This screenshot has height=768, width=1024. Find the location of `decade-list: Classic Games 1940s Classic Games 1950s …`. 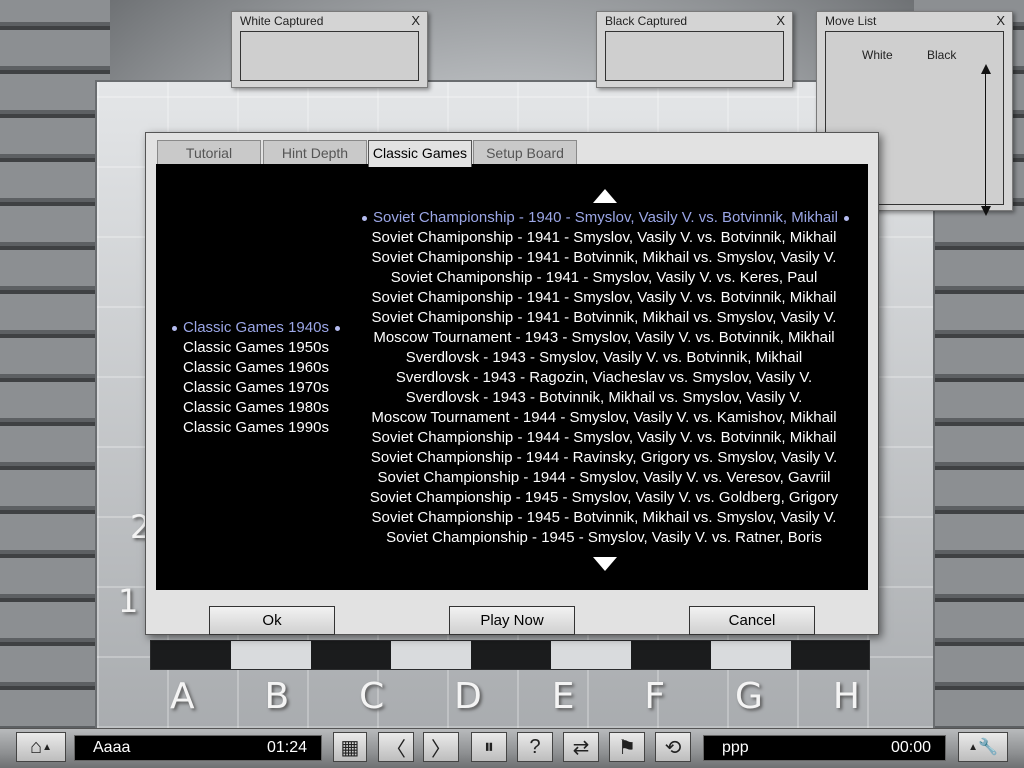

decade-list: Classic Games 1940s Classic Games 1950s … is located at coordinates (256, 378).